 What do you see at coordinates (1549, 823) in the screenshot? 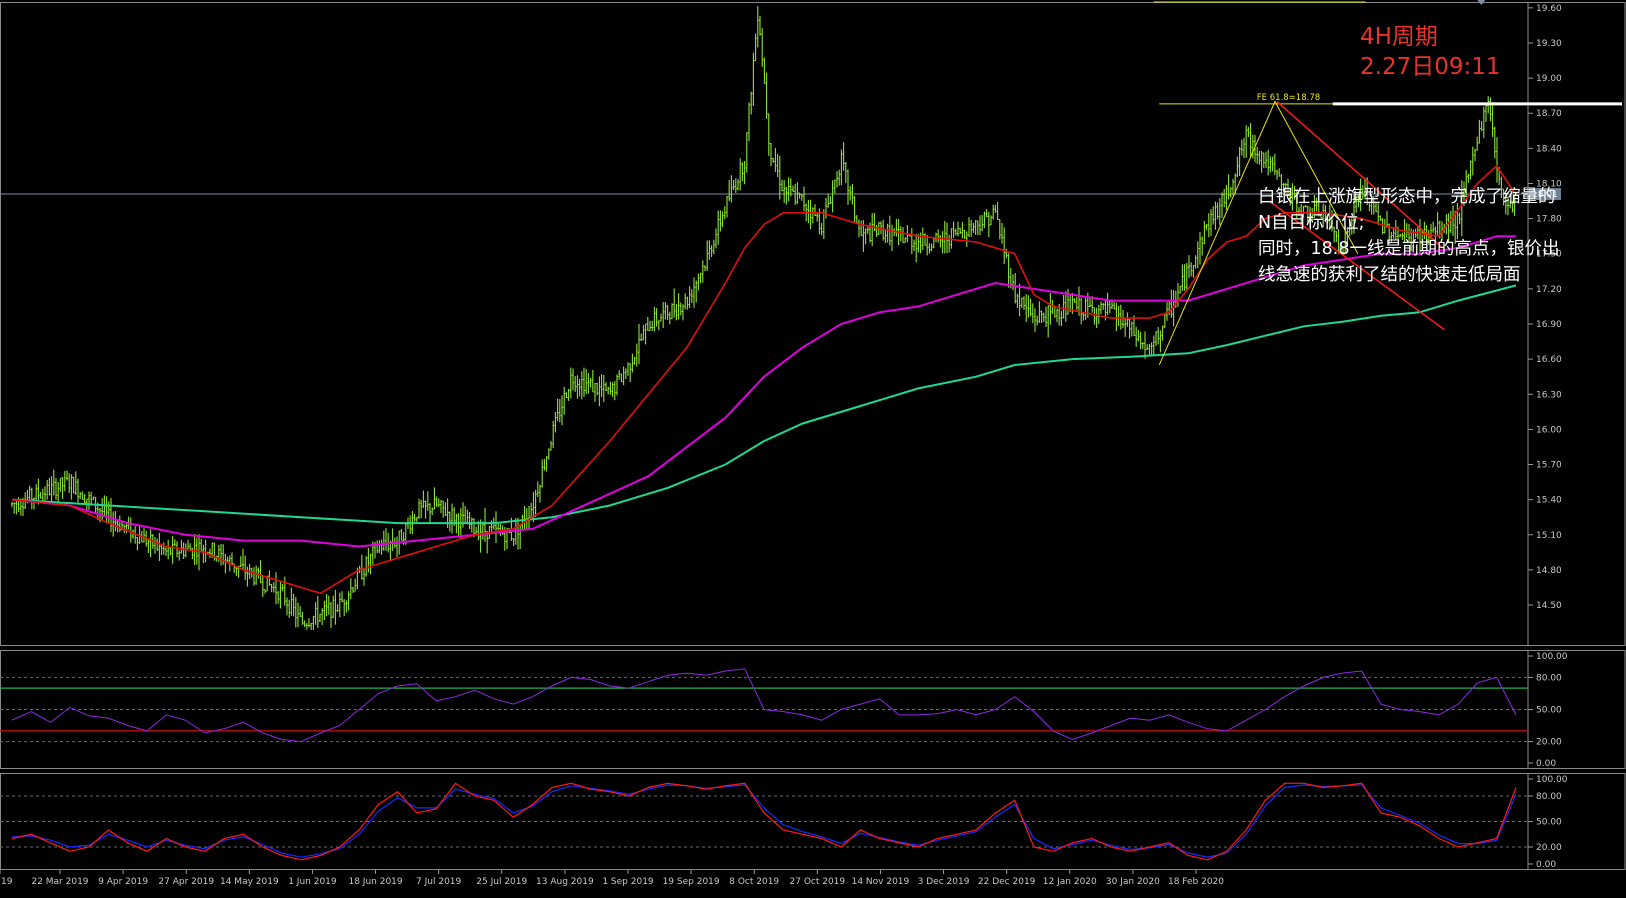
I see `stoch-tick-label: 50.00` at bounding box center [1549, 823].